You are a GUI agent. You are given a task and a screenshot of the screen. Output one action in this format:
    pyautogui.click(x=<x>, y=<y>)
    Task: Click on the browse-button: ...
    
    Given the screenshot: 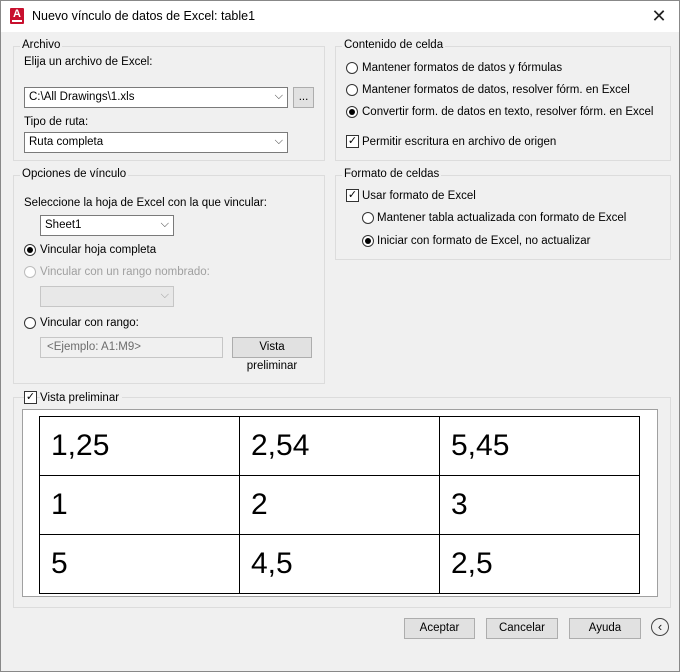 What is the action you would take?
    pyautogui.click(x=303, y=97)
    